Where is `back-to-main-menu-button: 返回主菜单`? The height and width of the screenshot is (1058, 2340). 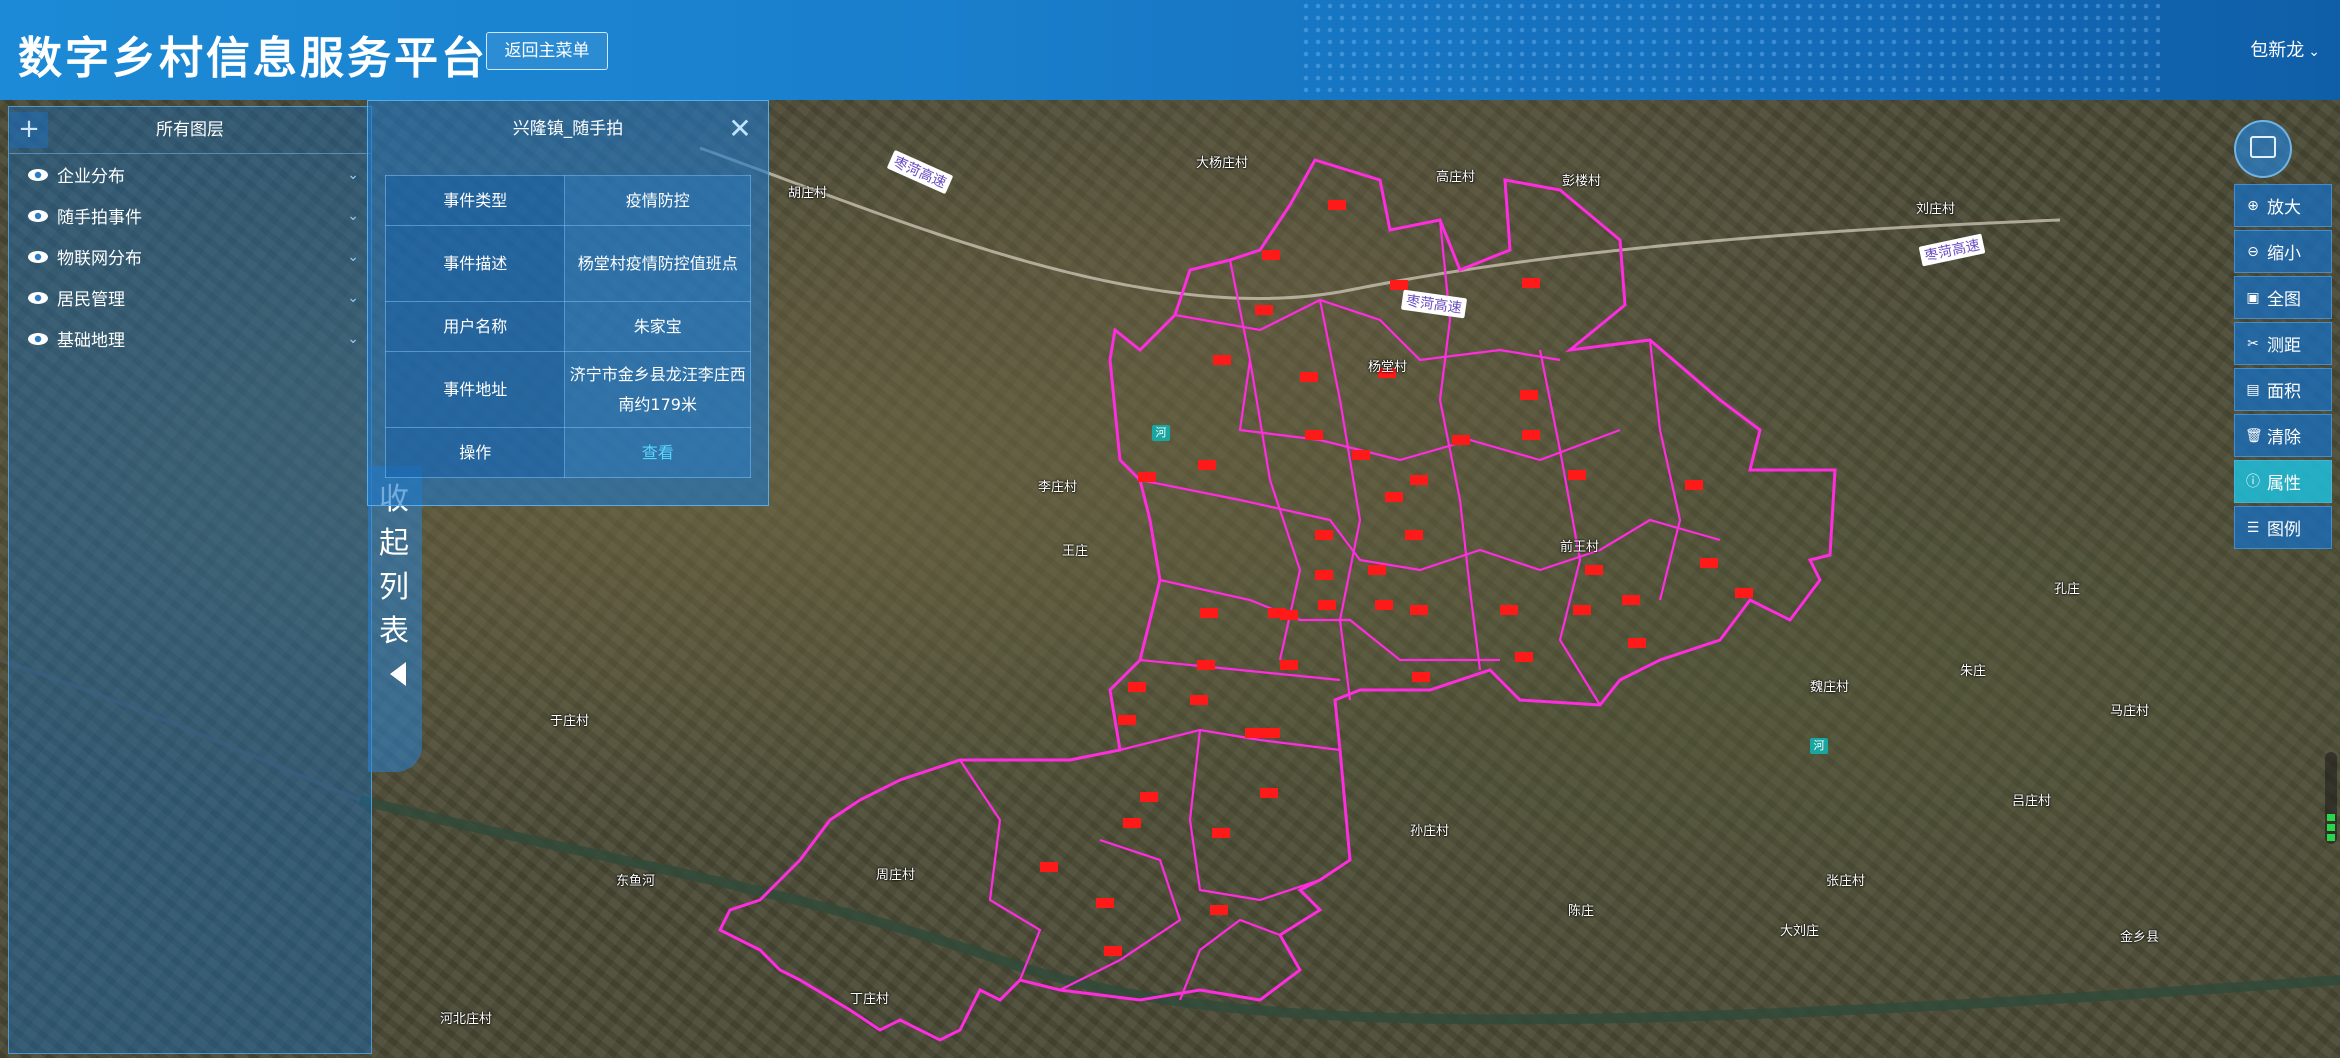
back-to-main-menu-button: 返回主菜单 is located at coordinates (547, 51).